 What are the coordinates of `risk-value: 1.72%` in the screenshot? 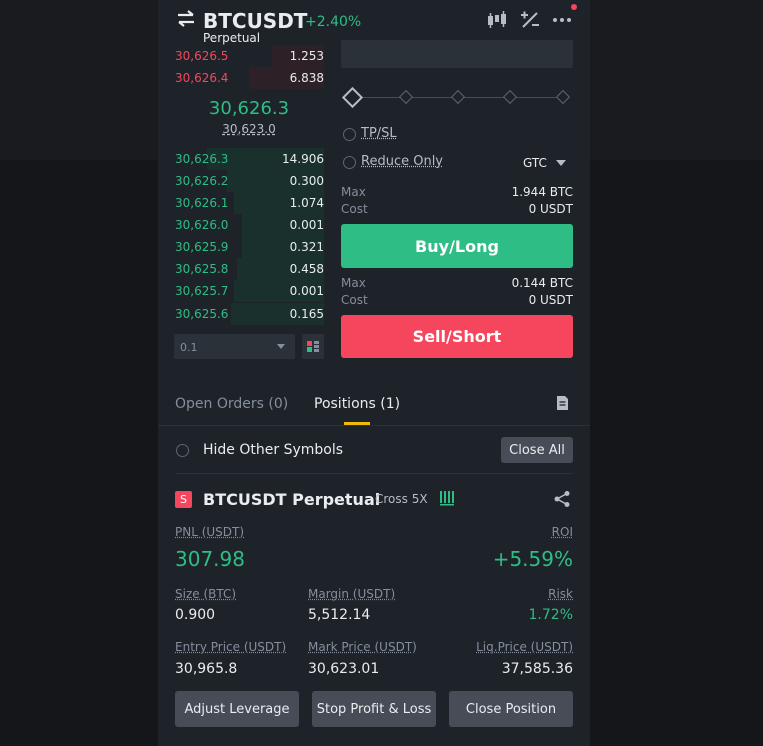 It's located at (550, 615).